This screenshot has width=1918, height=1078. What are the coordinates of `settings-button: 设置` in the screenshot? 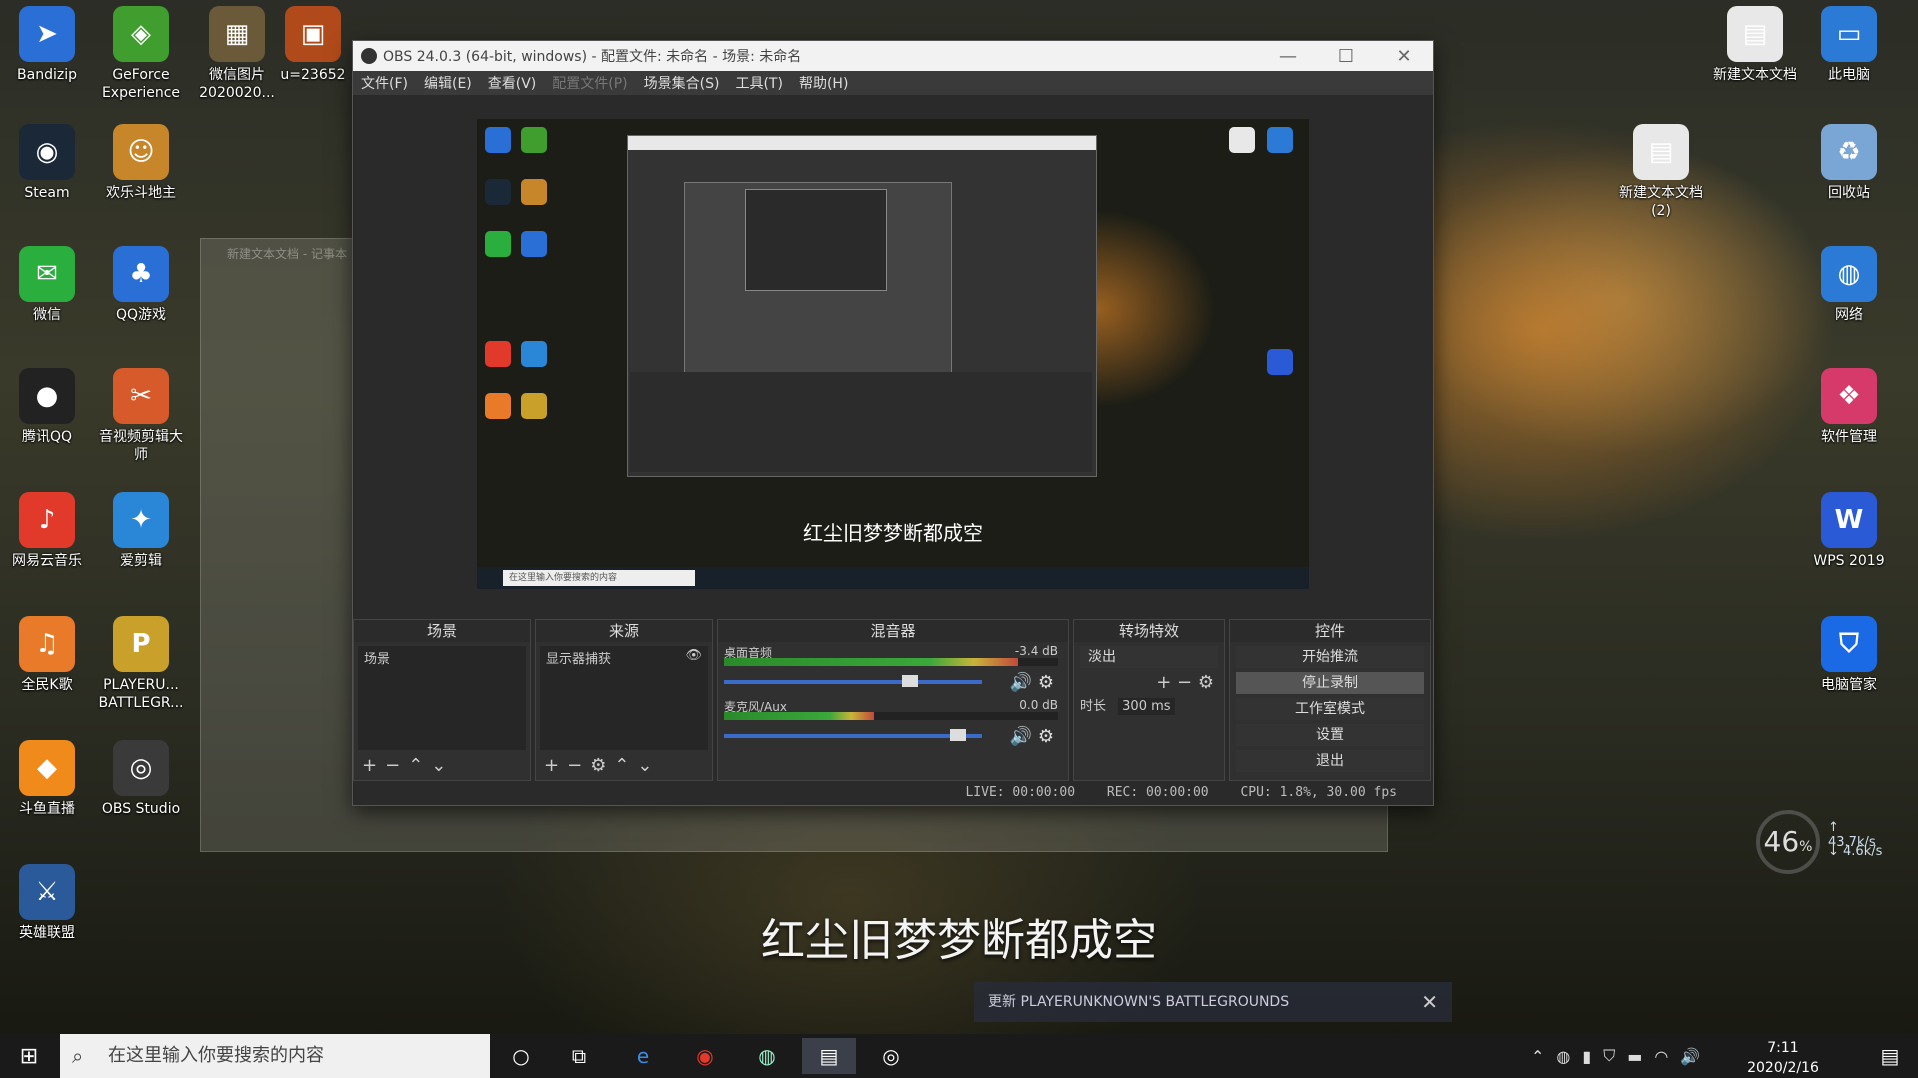 It's located at (1330, 735).